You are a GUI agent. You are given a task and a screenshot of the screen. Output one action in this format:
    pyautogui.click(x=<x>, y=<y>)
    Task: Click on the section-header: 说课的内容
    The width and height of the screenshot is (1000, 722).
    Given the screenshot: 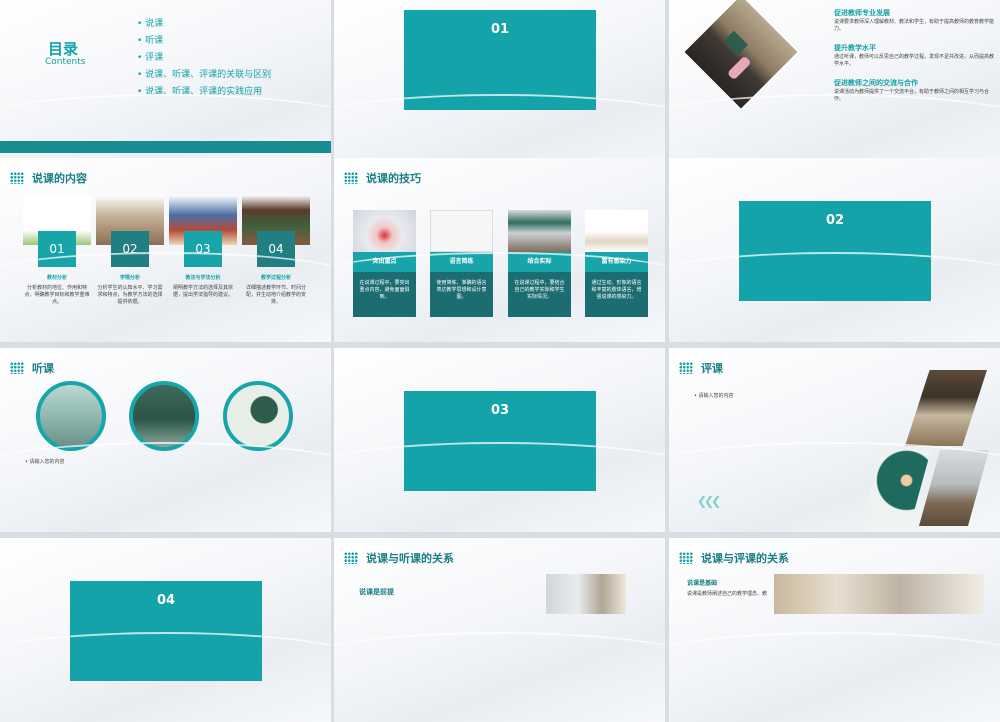 What is the action you would take?
    pyautogui.click(x=48, y=178)
    